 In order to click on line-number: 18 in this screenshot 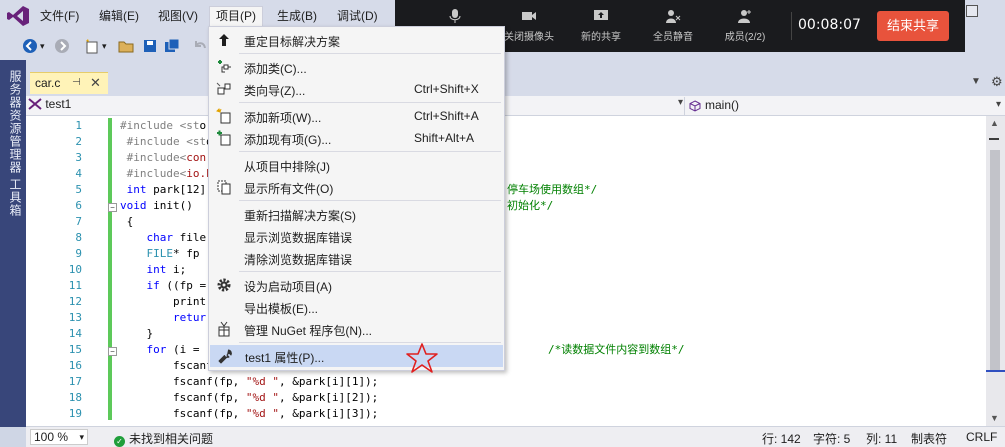, I will do `click(75, 397)`.